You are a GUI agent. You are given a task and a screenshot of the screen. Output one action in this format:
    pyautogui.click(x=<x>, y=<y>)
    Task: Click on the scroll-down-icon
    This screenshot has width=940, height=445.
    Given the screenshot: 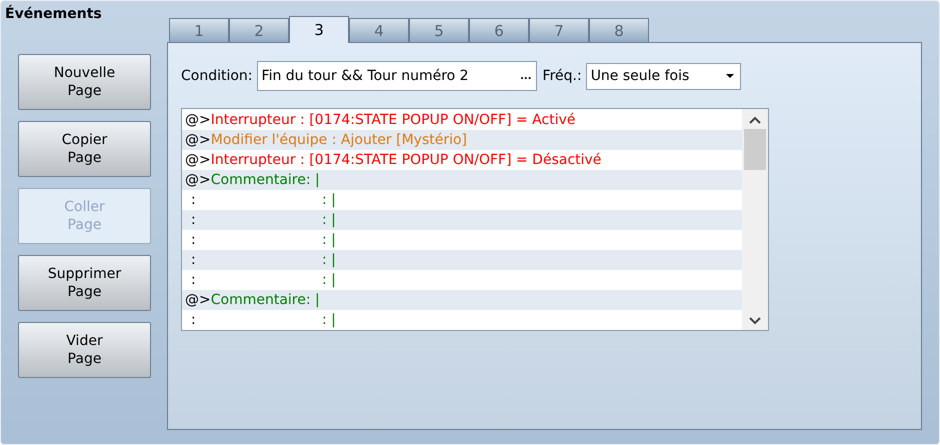 What is the action you would take?
    pyautogui.click(x=755, y=321)
    